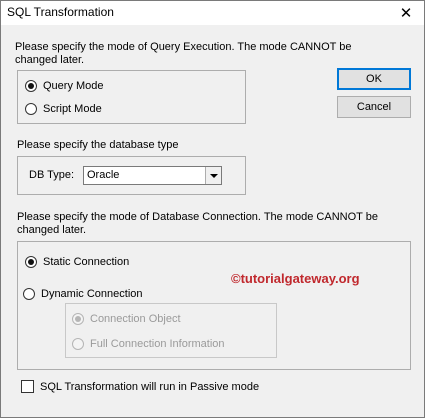 Image resolution: width=425 pixels, height=418 pixels. What do you see at coordinates (31, 262) in the screenshot?
I see `static-connection-radio` at bounding box center [31, 262].